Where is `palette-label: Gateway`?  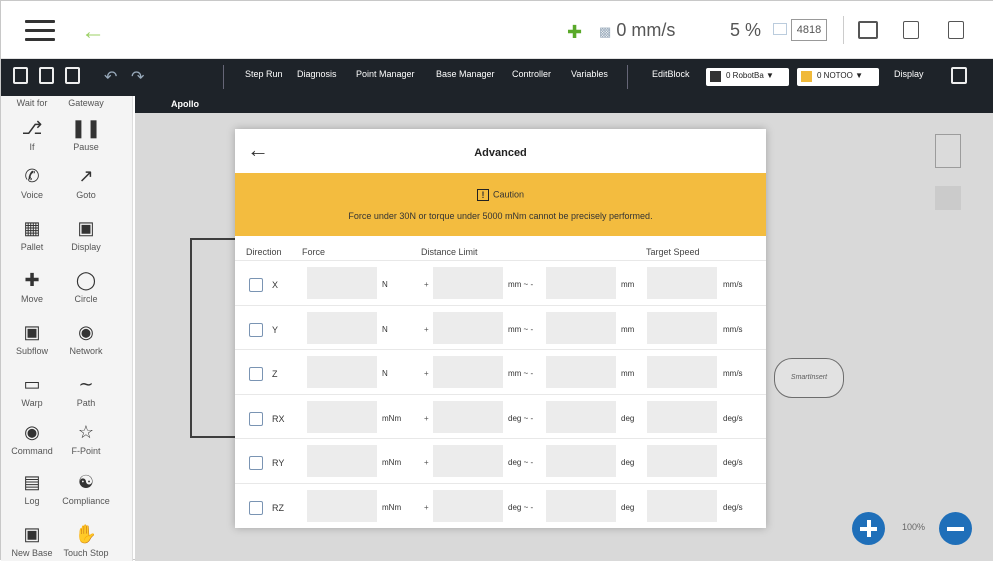 palette-label: Gateway is located at coordinates (86, 103).